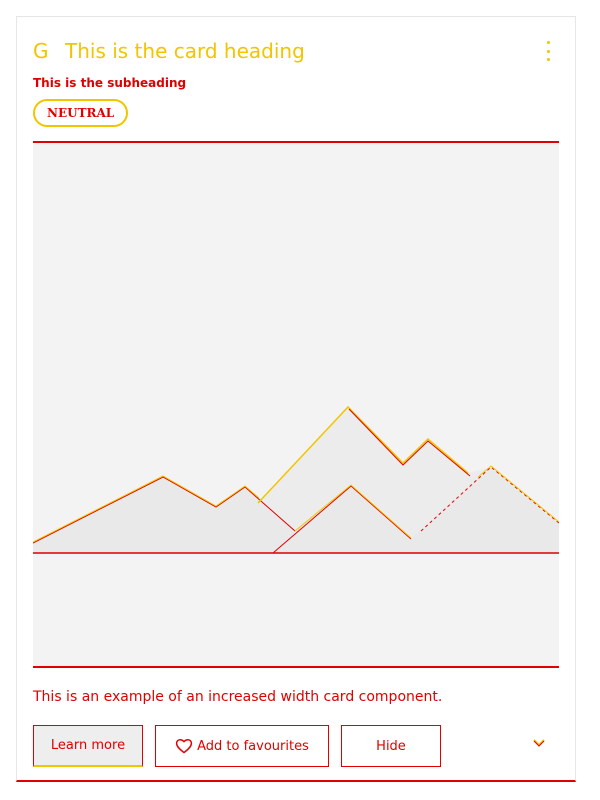  What do you see at coordinates (548, 51) in the screenshot?
I see `vertical-ellipsis-icon` at bounding box center [548, 51].